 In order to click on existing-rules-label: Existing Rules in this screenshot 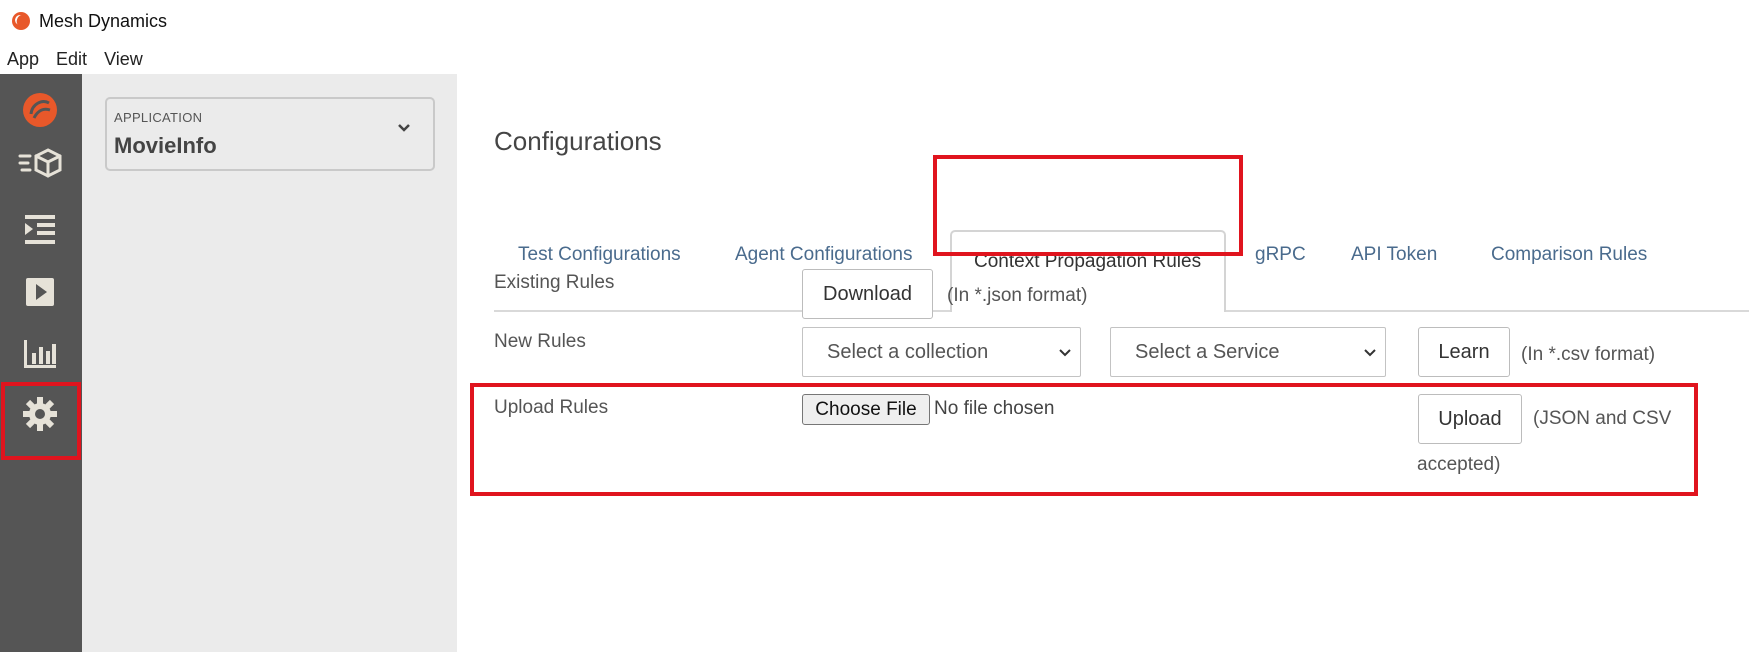, I will do `click(554, 282)`.